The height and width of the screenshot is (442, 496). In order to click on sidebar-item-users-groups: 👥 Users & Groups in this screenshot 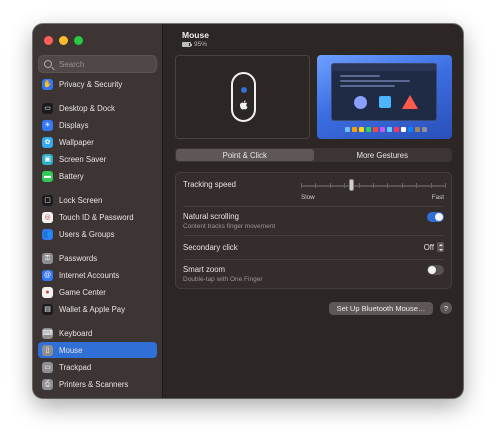, I will do `click(97, 234)`.